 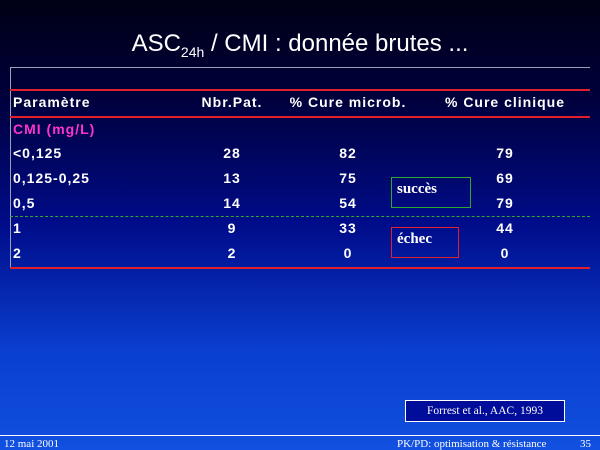 I want to click on footer-date: 12 mai 2001, so click(x=31, y=444).